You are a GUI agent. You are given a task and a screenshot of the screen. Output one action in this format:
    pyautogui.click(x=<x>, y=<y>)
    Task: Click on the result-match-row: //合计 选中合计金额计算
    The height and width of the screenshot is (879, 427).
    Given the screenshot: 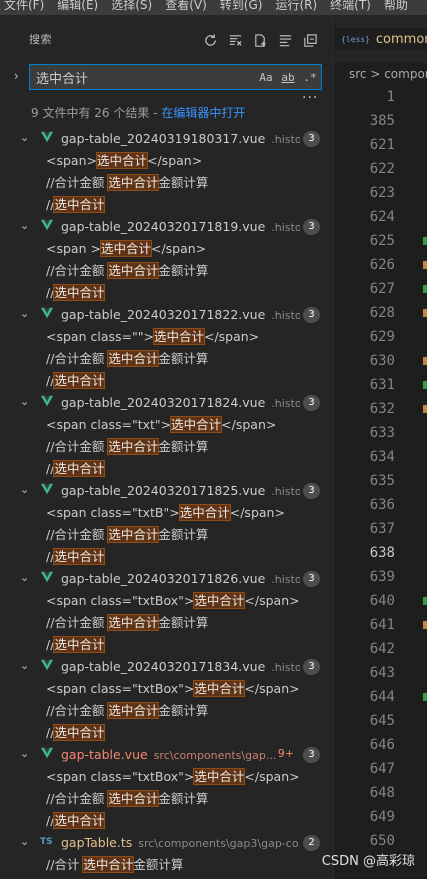 What is the action you would take?
    pyautogui.click(x=167, y=865)
    